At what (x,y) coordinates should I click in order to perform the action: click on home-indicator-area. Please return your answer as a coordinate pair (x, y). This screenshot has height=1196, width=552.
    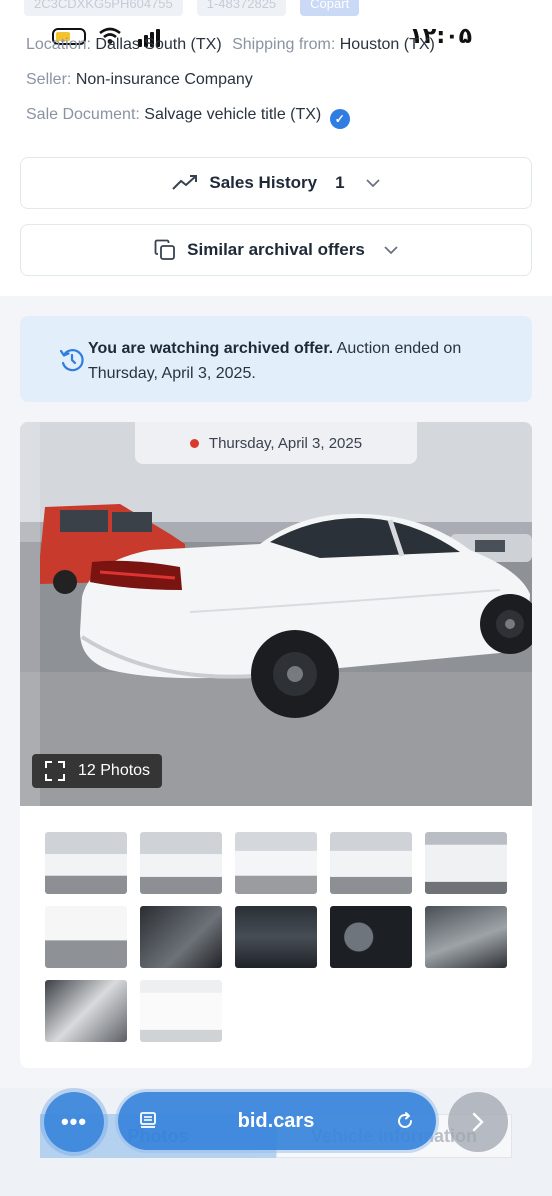
    Looking at the image, I should click on (276, 1192).